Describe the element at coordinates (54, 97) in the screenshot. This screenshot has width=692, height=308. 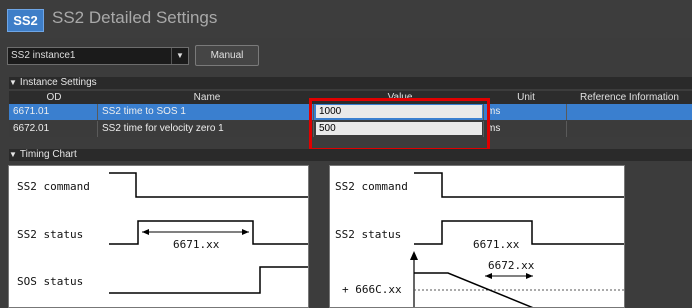
I see `col-od: OD` at that location.